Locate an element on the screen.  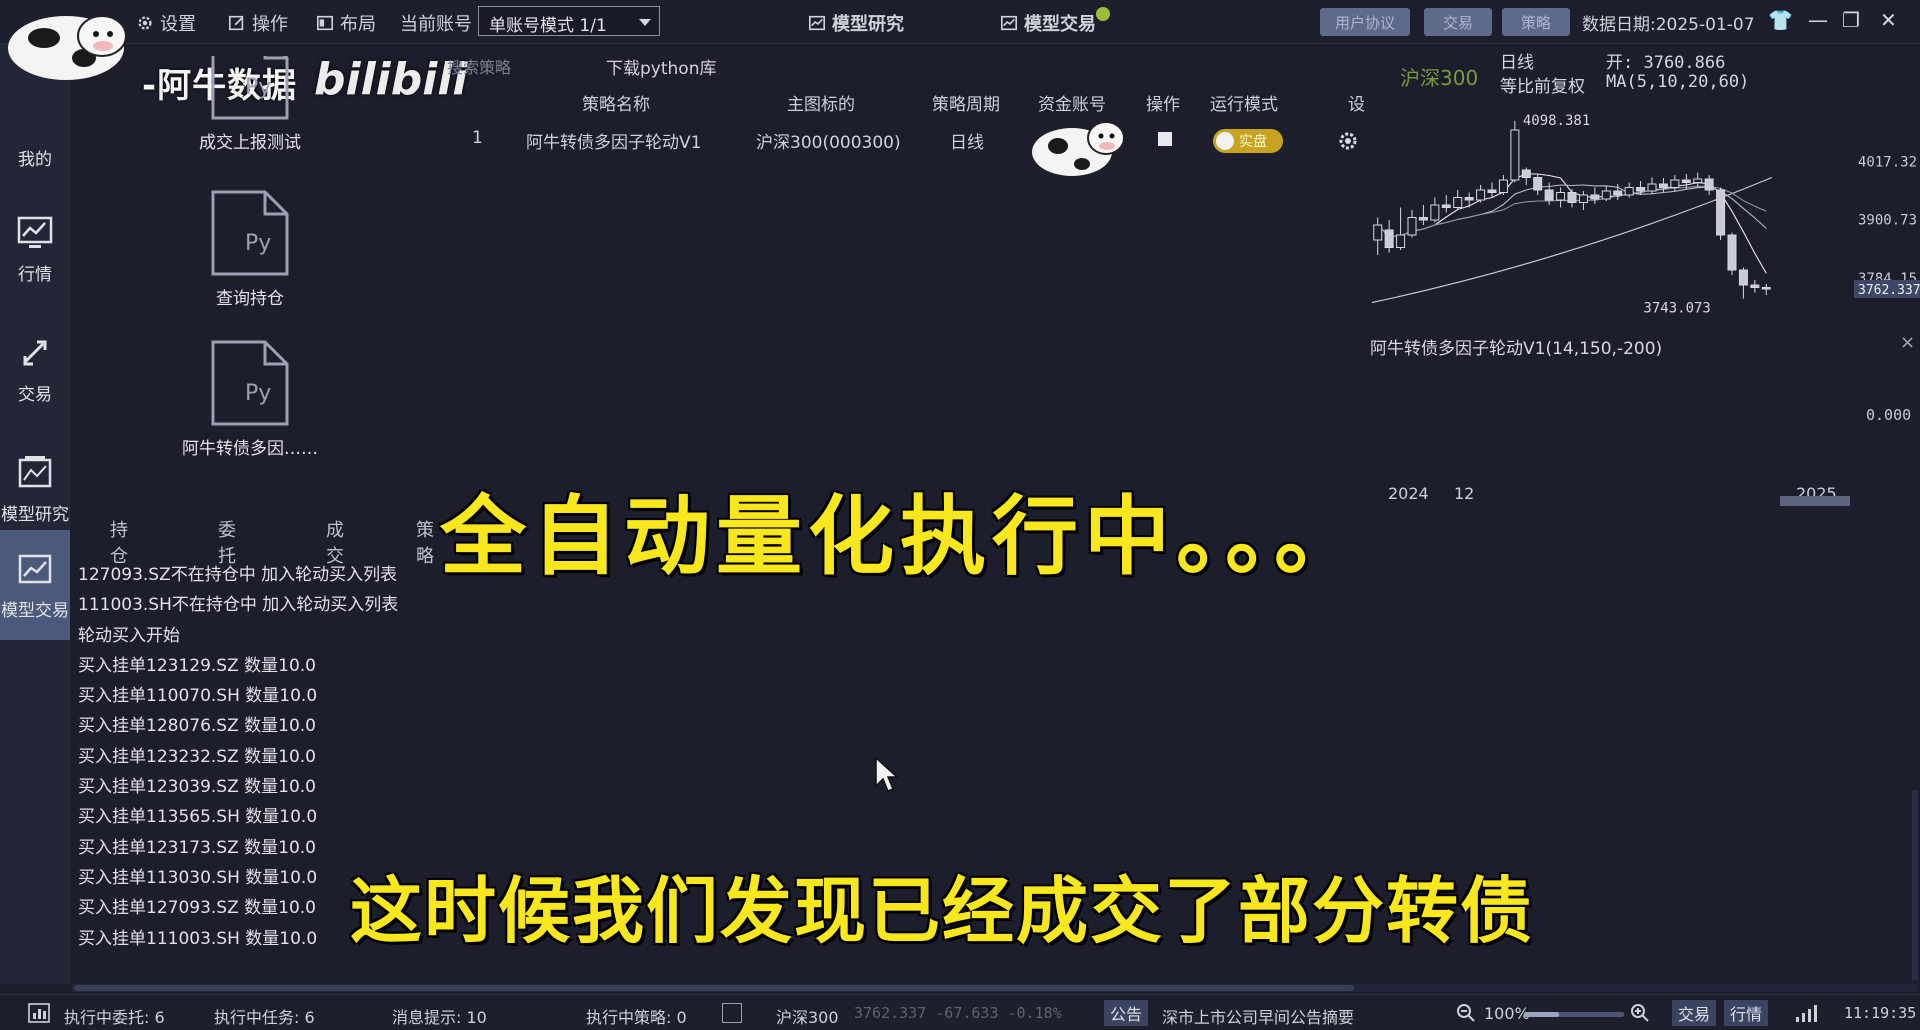
zoom-slider is located at coordinates (1574, 1014).